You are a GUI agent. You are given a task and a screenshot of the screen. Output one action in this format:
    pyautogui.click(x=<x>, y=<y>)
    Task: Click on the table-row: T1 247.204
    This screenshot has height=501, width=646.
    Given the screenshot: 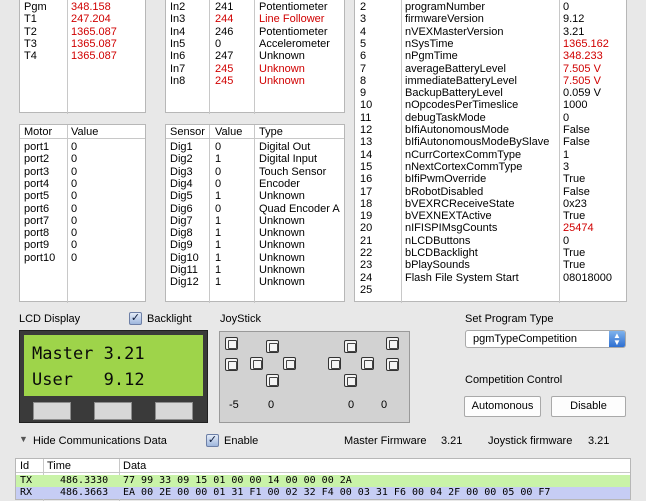 What is the action you would take?
    pyautogui.click(x=82, y=19)
    